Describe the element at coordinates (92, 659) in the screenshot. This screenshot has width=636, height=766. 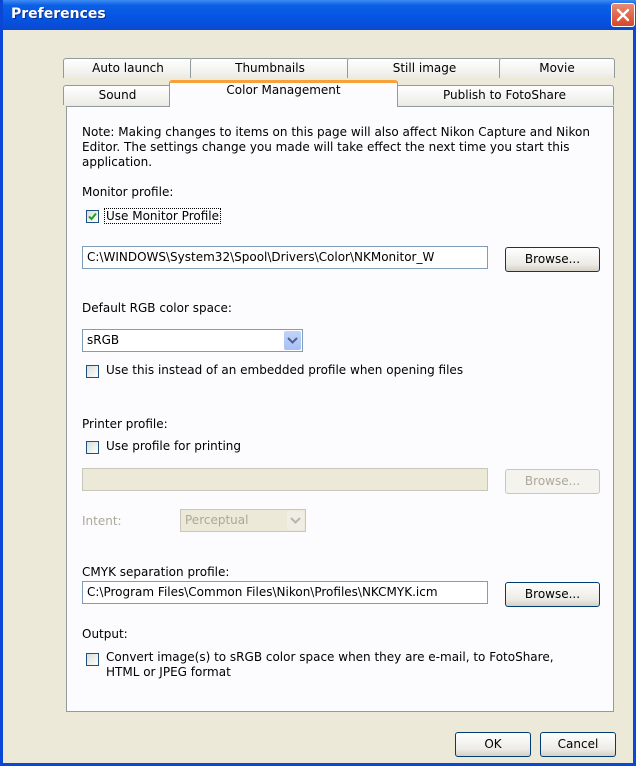
I see `convert-srgb-checkbox` at that location.